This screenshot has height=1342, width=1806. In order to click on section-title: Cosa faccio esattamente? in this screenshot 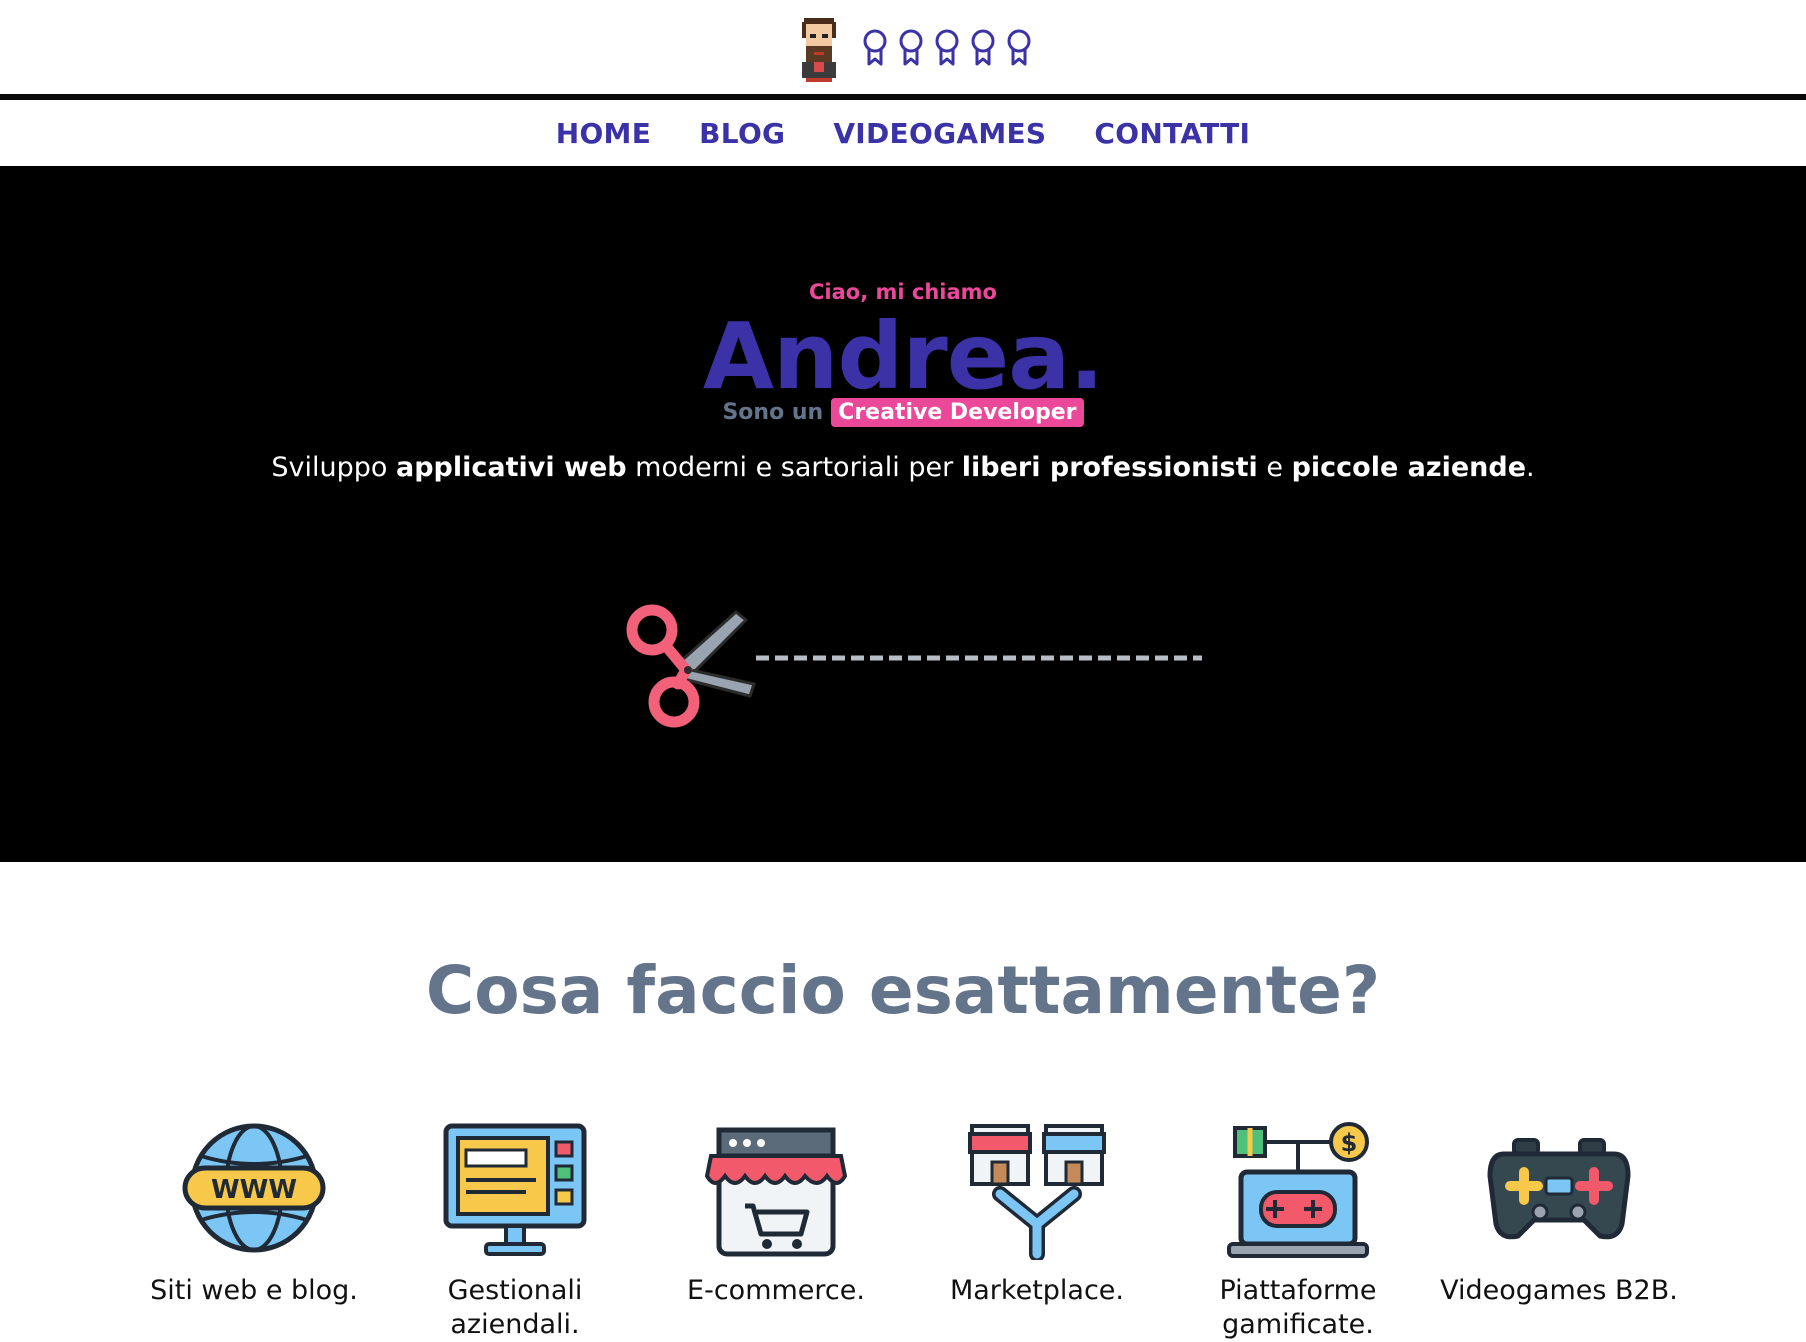, I will do `click(903, 990)`.